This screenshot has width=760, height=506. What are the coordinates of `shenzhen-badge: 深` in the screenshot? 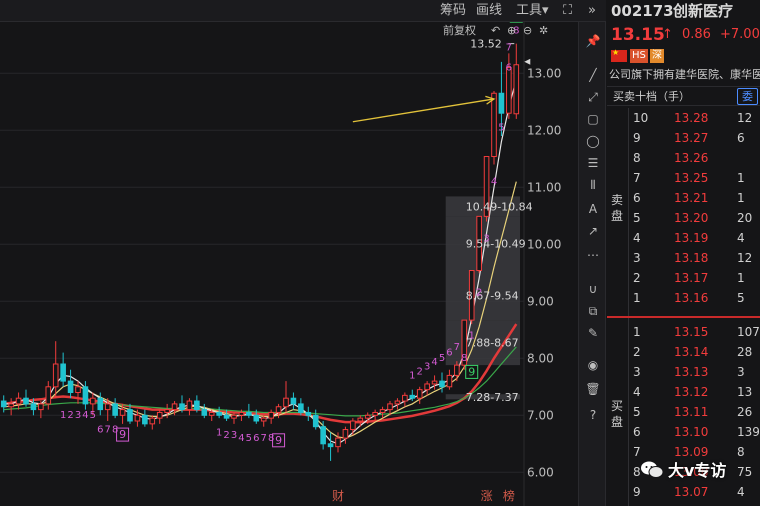 It's located at (657, 56).